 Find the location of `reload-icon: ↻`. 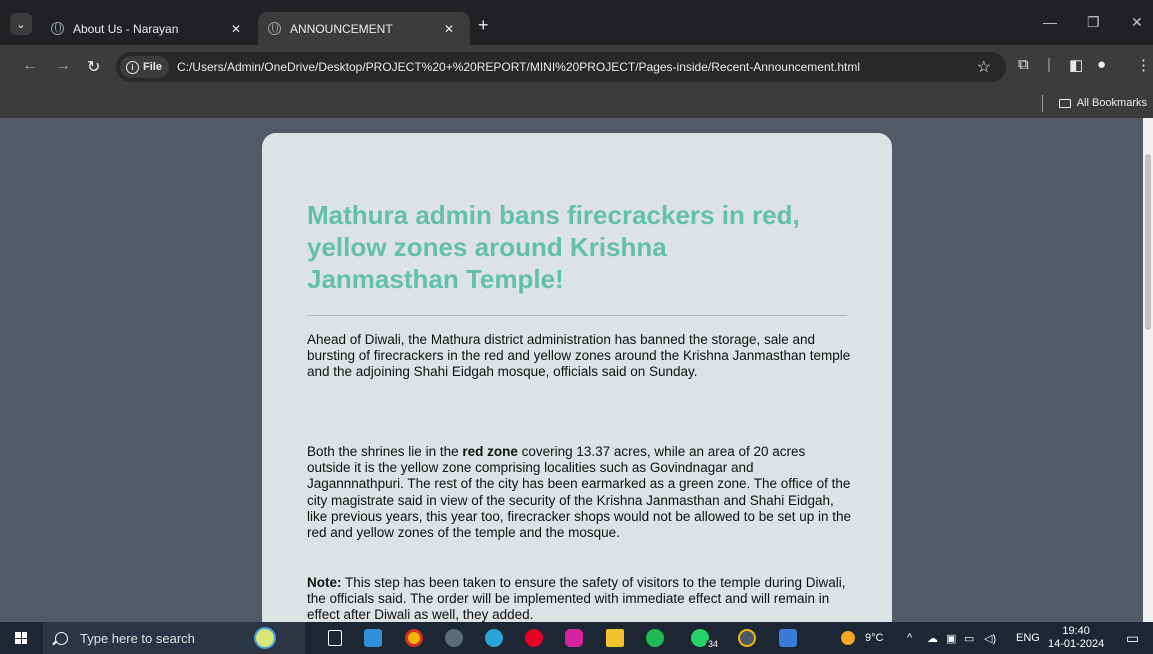

reload-icon: ↻ is located at coordinates (93, 67).